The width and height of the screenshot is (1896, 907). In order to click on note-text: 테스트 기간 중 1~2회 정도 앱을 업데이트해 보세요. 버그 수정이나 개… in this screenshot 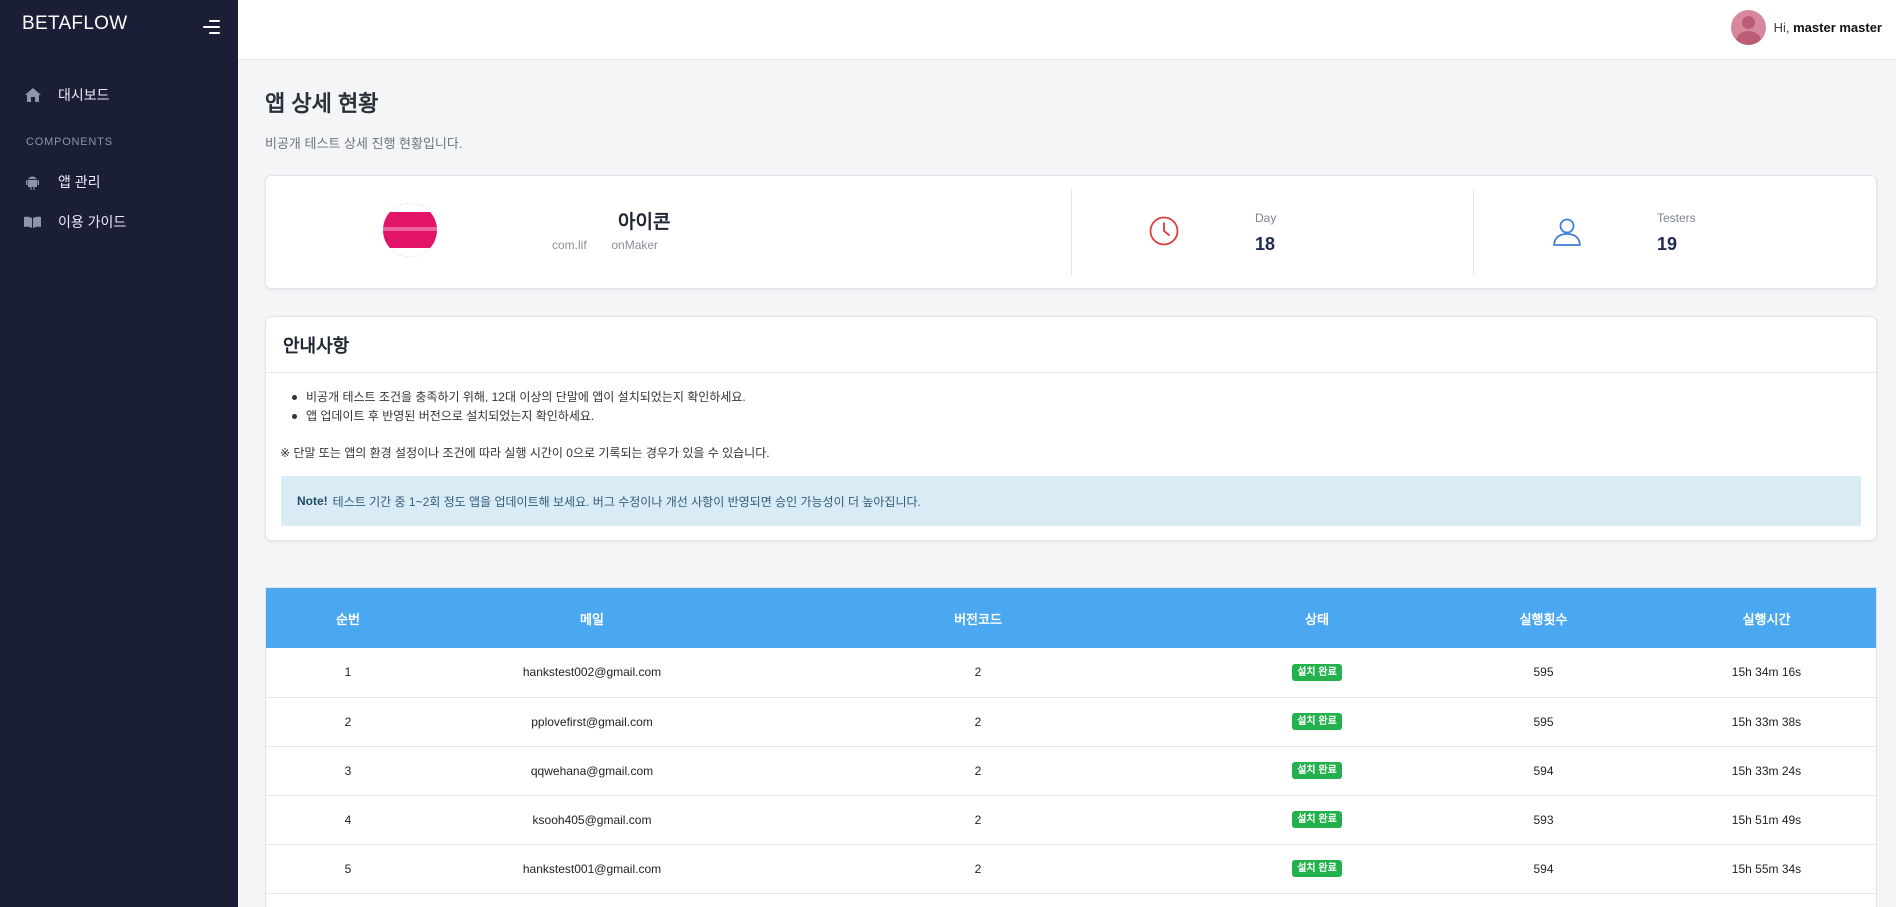, I will do `click(626, 501)`.